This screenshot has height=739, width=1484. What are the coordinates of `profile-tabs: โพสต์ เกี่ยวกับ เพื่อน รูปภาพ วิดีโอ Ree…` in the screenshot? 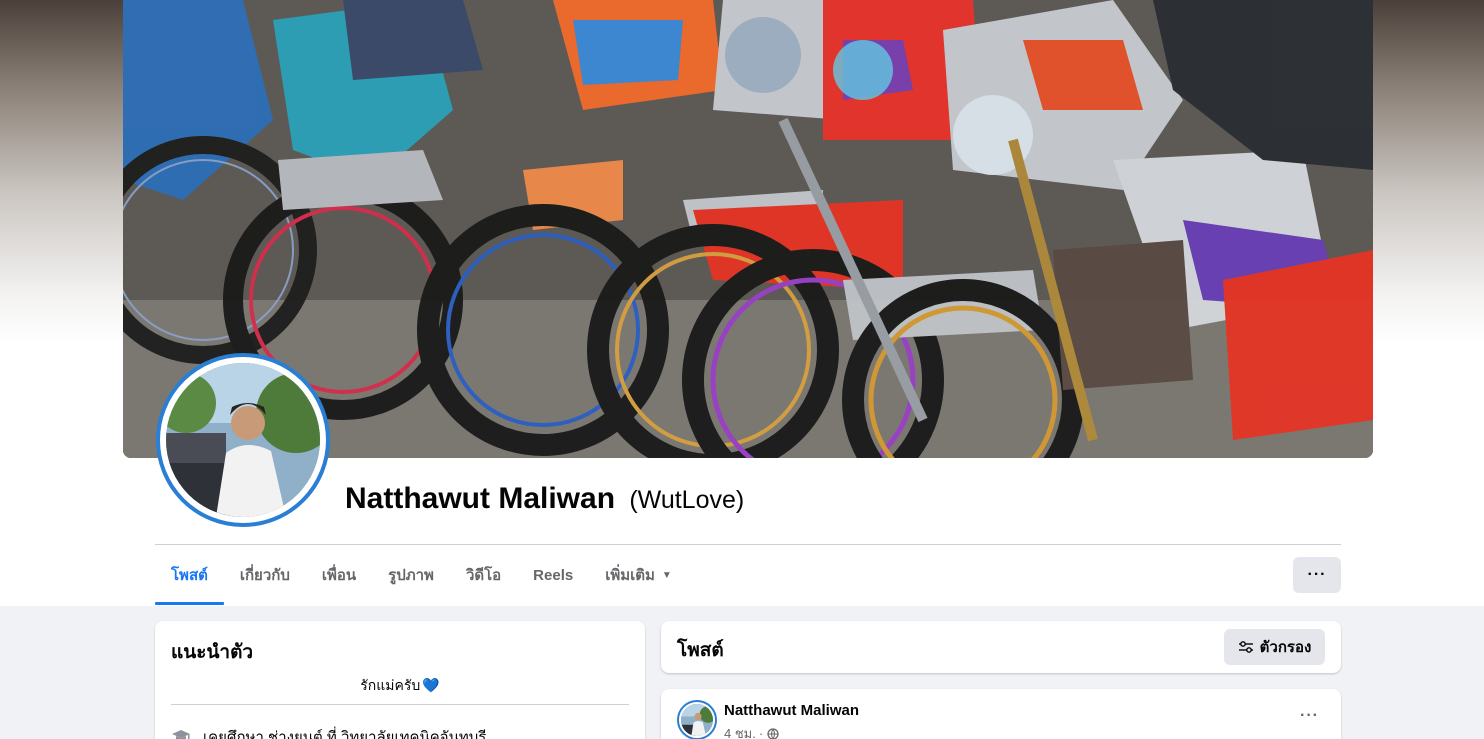 It's located at (421, 575).